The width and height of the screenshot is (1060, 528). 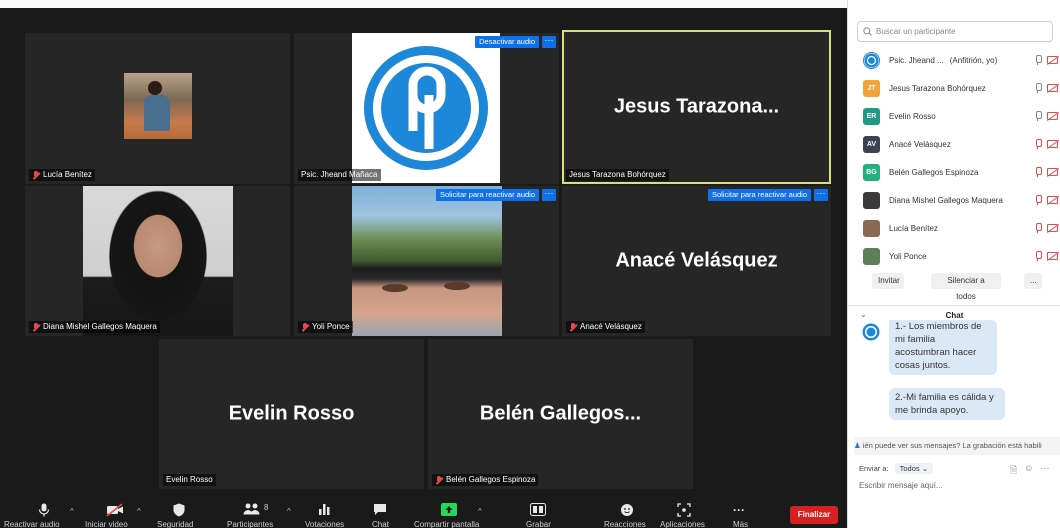 I want to click on apps-icon, so click(x=684, y=511).